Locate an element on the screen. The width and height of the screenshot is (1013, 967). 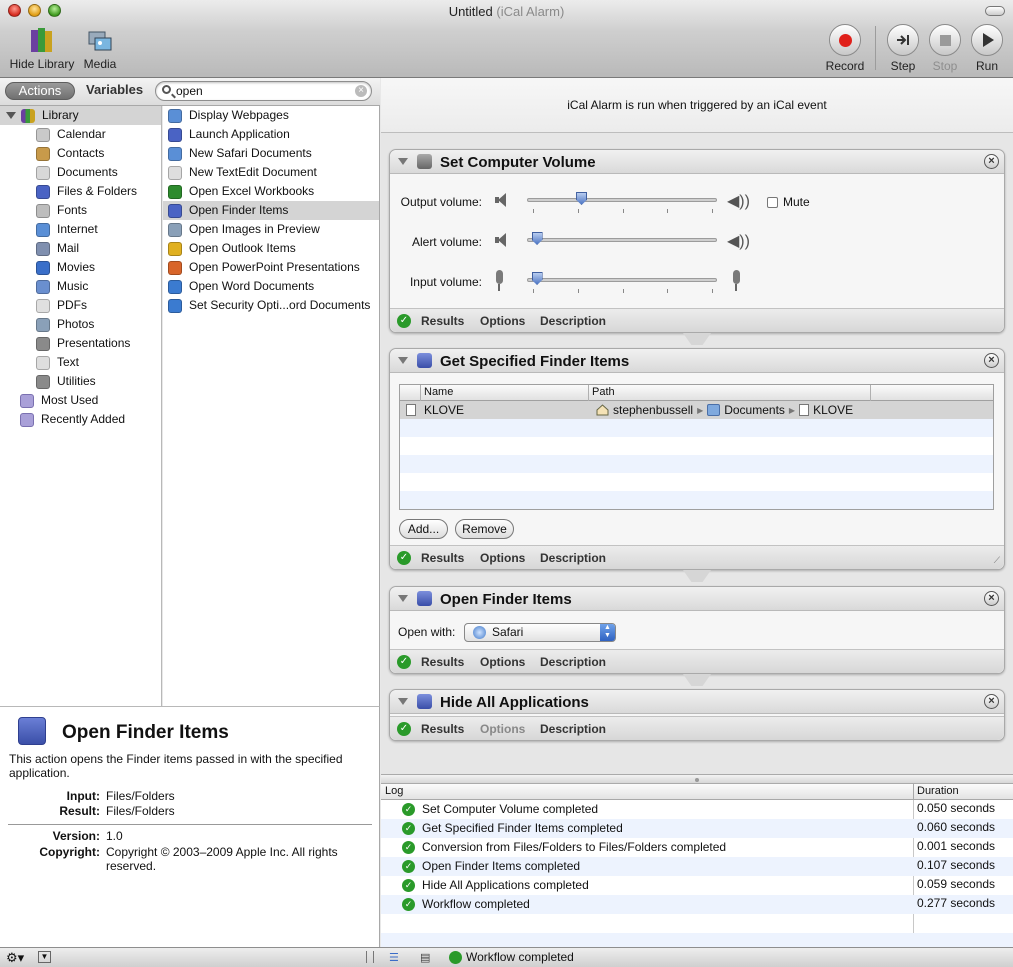
smart-folder-item: Recently Added is located at coordinates (80, 419).